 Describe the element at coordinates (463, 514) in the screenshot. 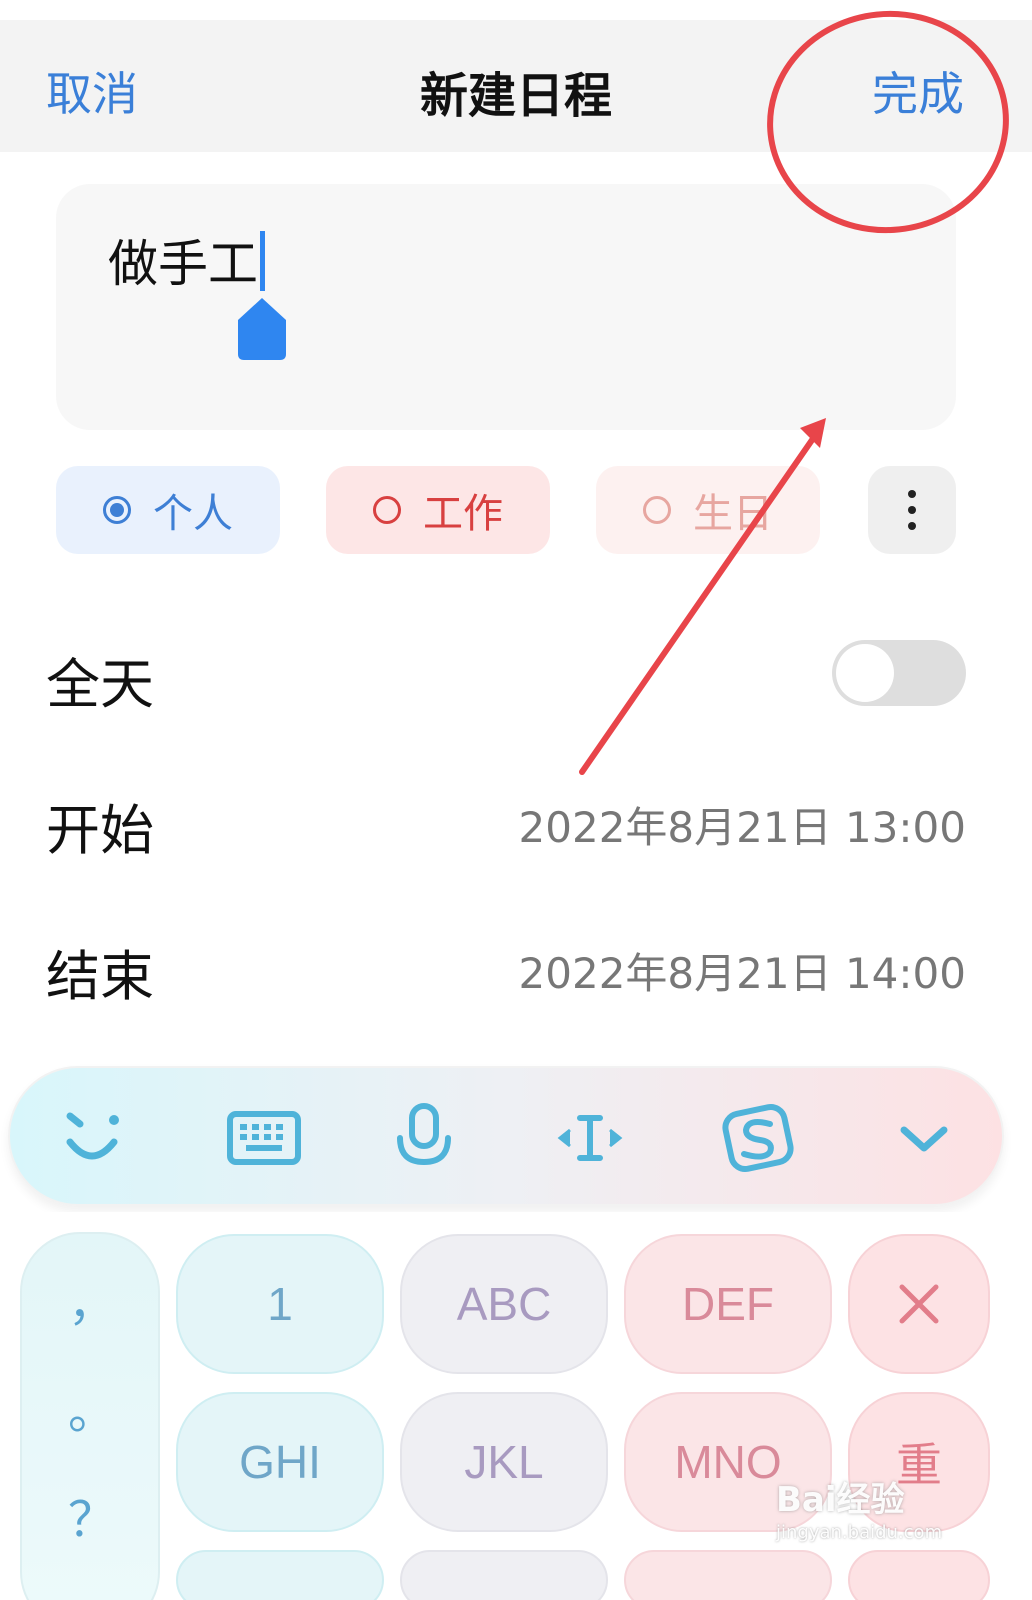

I see `category-work-label: 工作` at that location.